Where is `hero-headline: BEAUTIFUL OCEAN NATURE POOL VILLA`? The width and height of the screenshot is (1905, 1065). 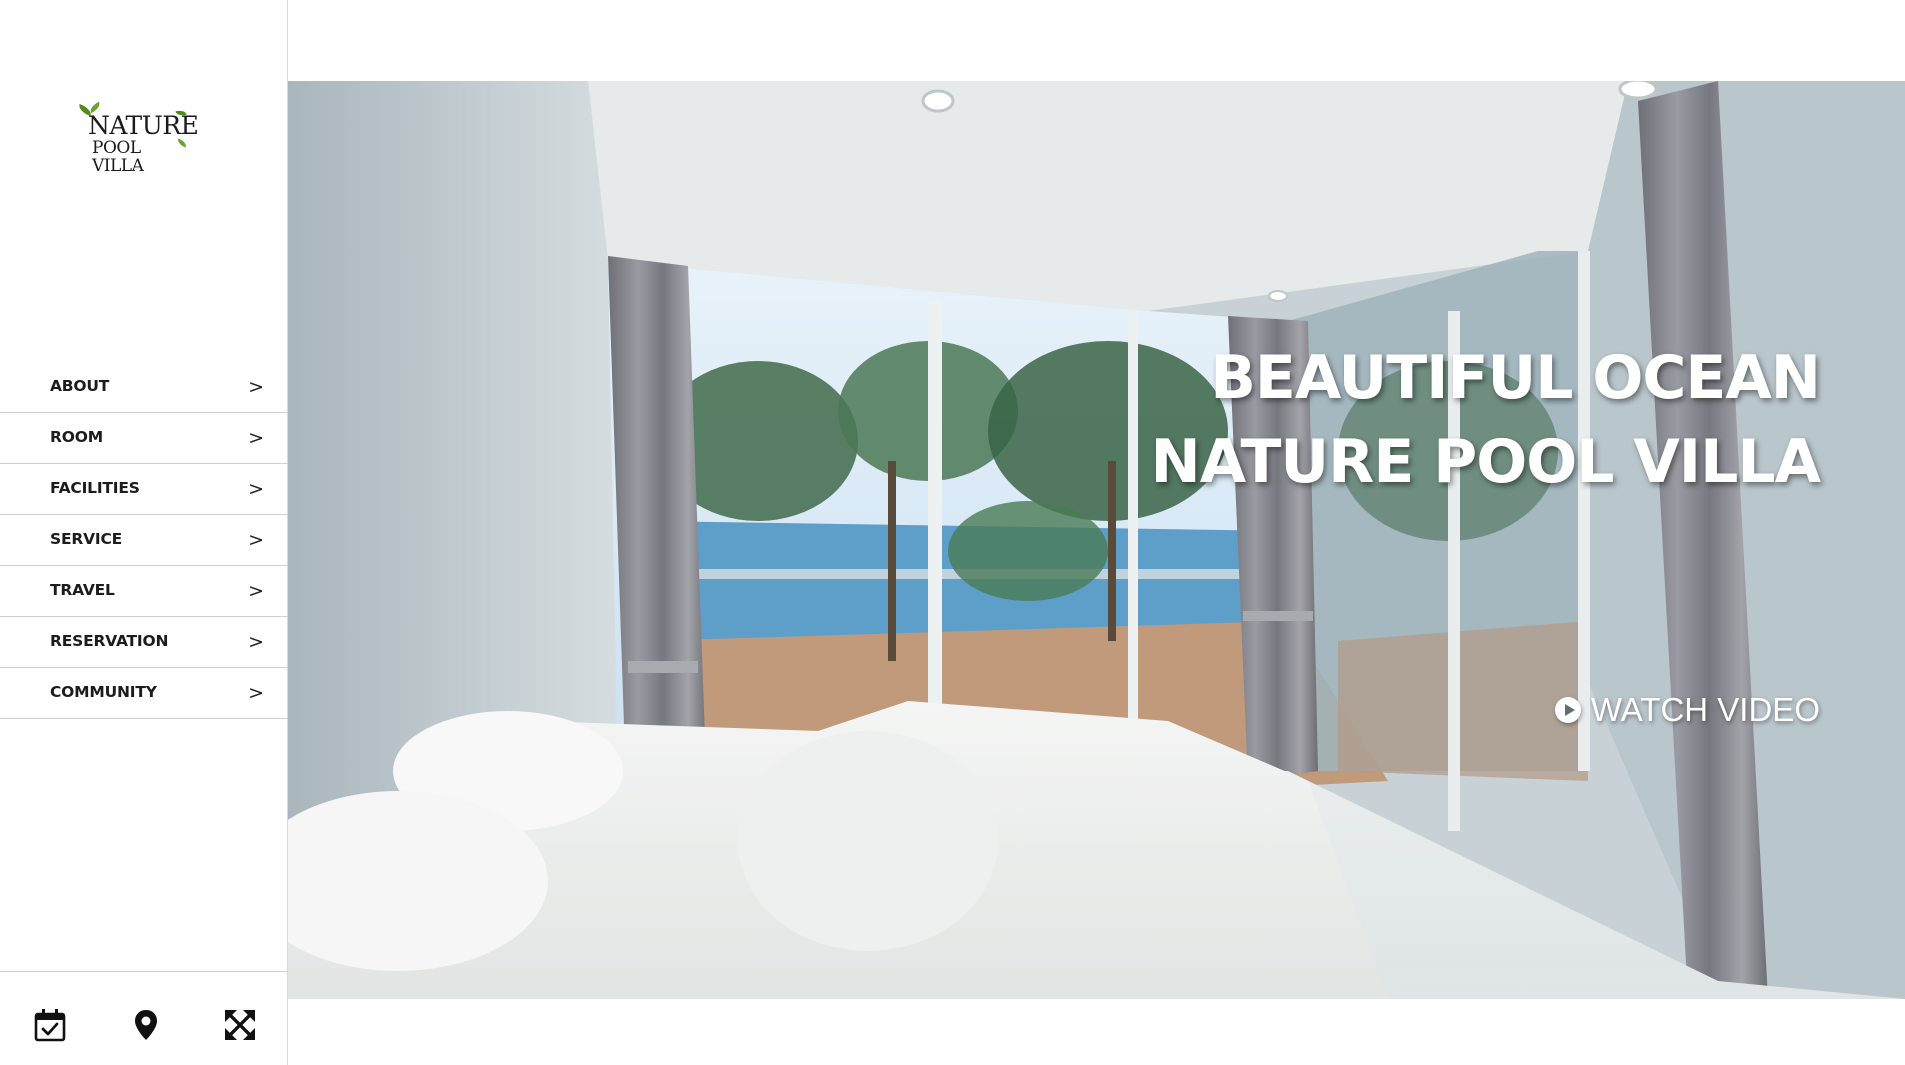
hero-headline: BEAUTIFUL OCEAN NATURE POOL VILLA is located at coordinates (1485, 420).